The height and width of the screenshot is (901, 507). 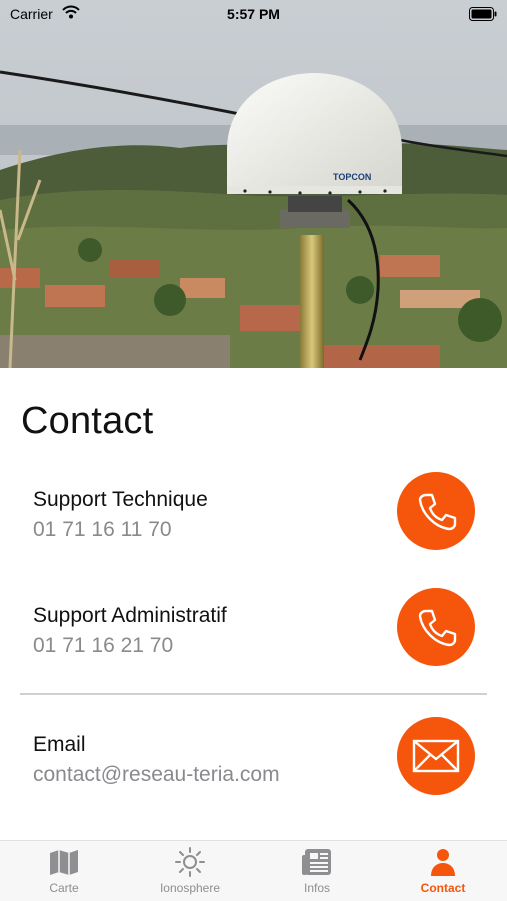 What do you see at coordinates (316, 862) in the screenshot?
I see `newspaper-icon` at bounding box center [316, 862].